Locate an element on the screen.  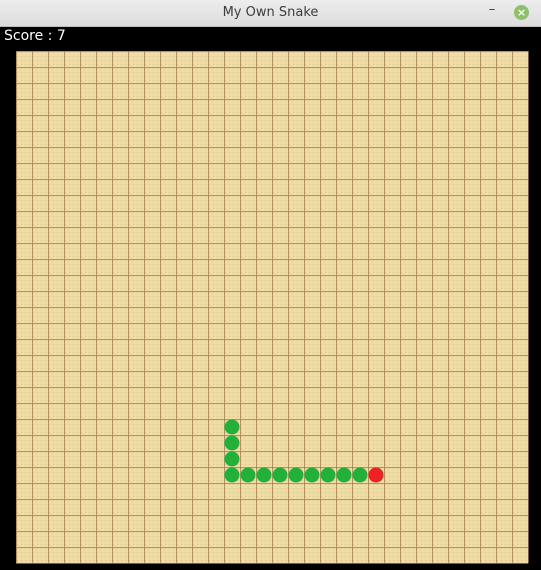
food is located at coordinates (376, 475).